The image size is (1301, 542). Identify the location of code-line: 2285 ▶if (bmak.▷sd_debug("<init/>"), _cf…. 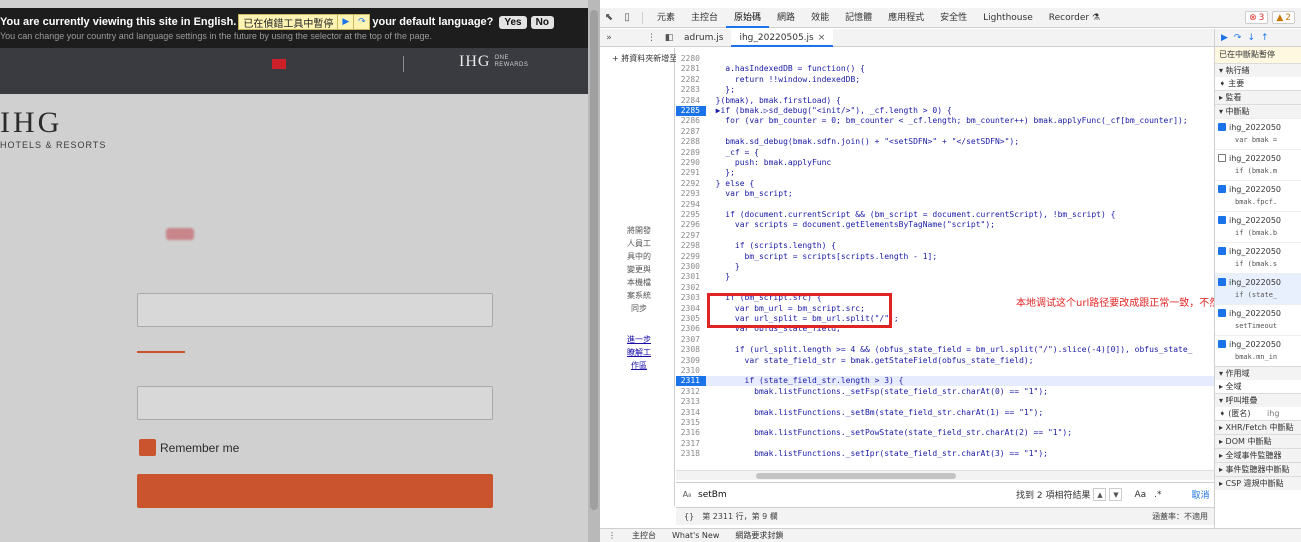
(945, 111).